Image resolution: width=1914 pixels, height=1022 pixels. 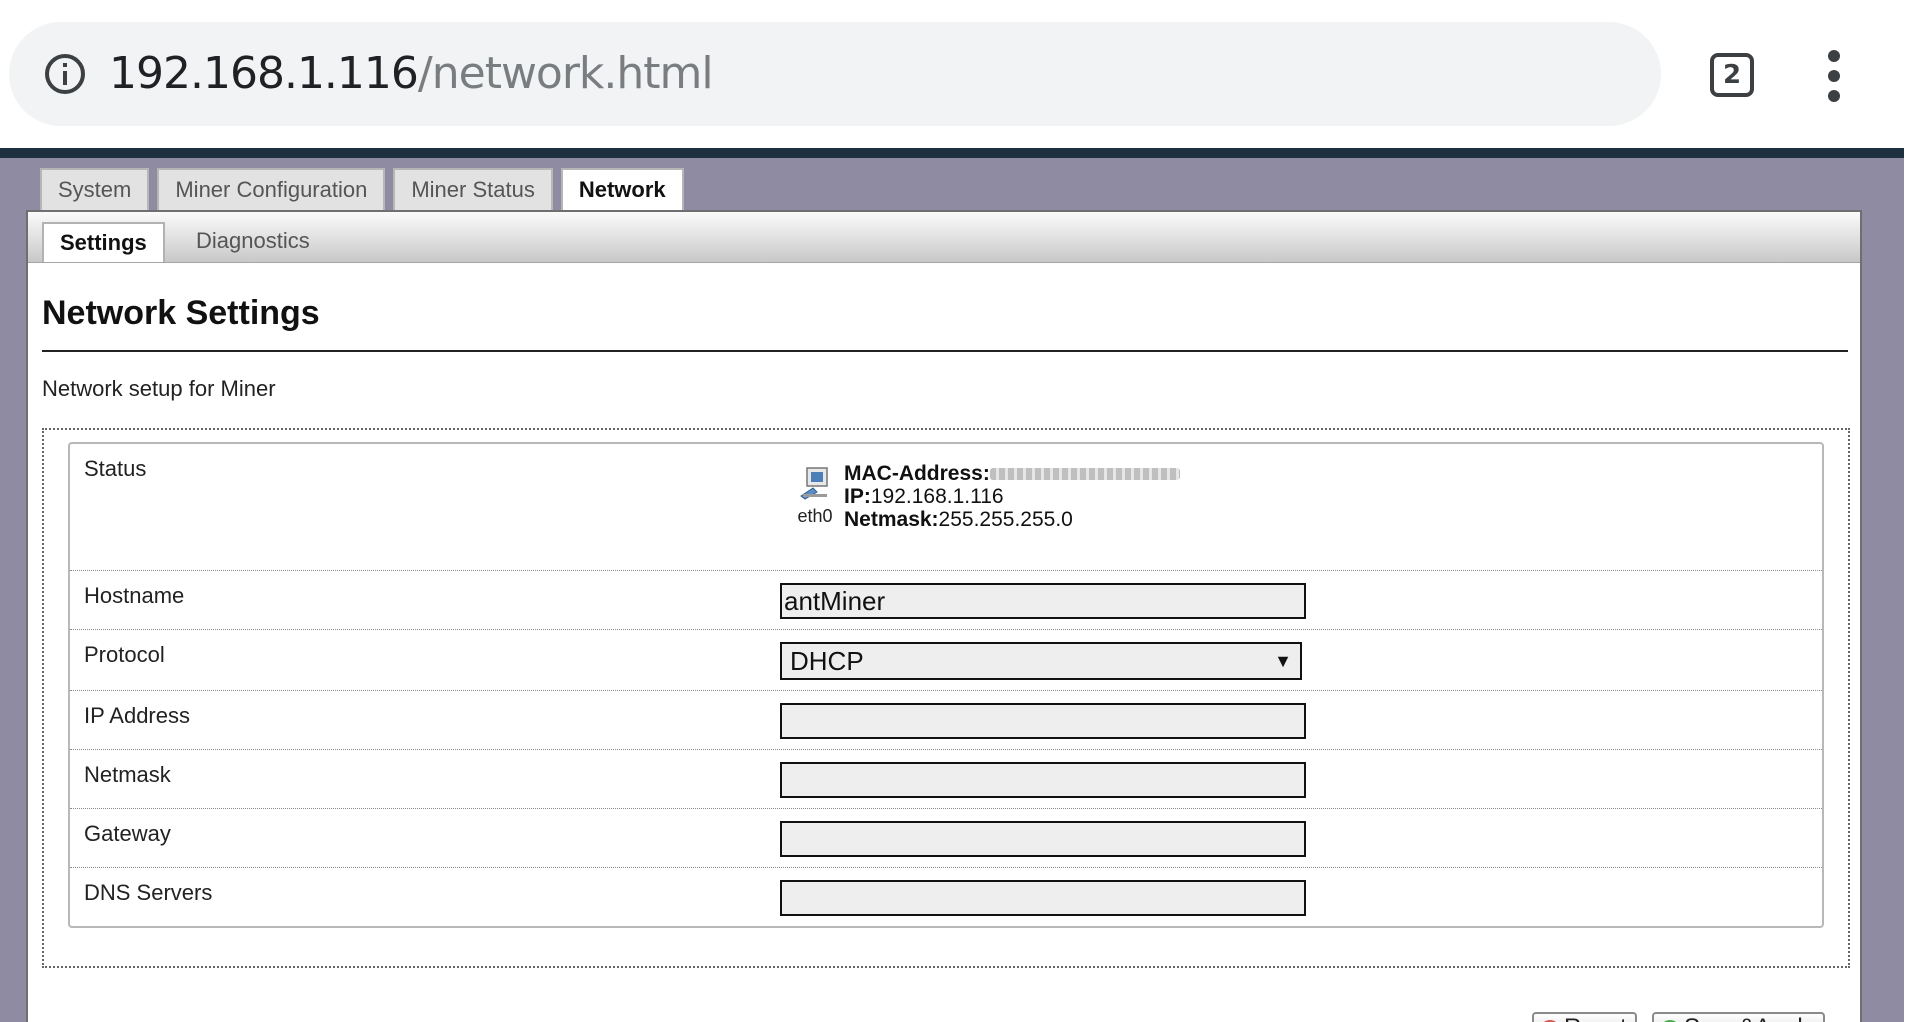 I want to click on dns-servers-row: DNS Servers, so click(x=946, y=897).